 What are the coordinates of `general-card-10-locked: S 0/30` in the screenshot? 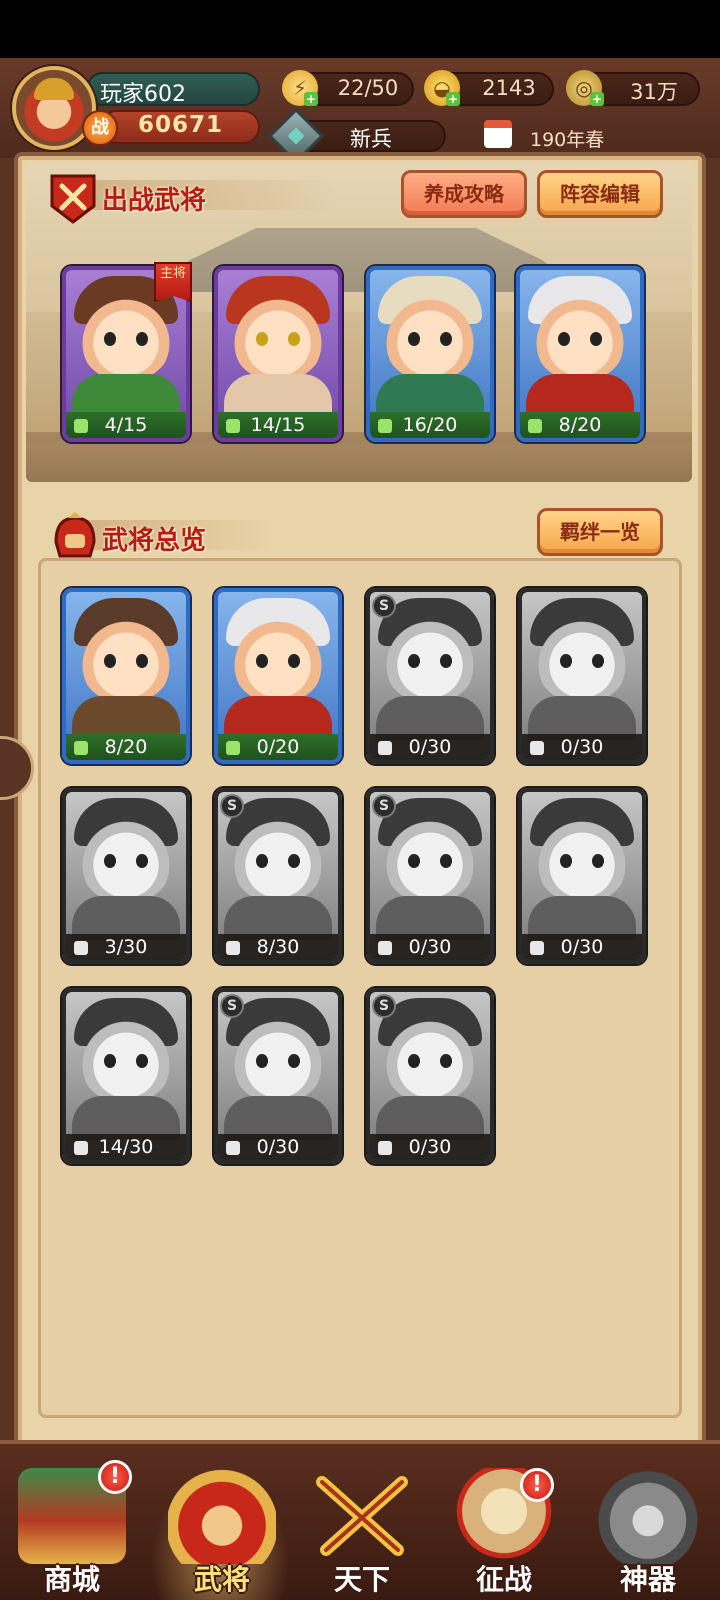 It's located at (278, 1076).